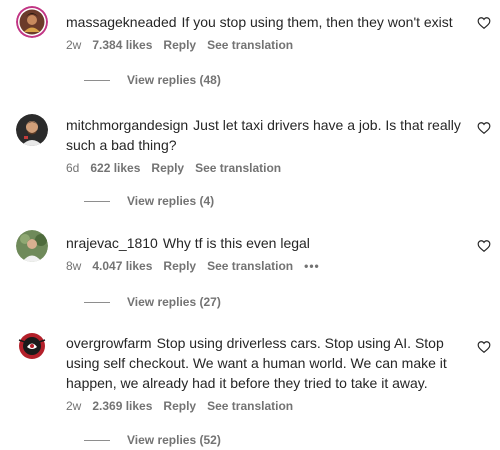  What do you see at coordinates (312, 266) in the screenshot?
I see `more-options-icon: •••` at bounding box center [312, 266].